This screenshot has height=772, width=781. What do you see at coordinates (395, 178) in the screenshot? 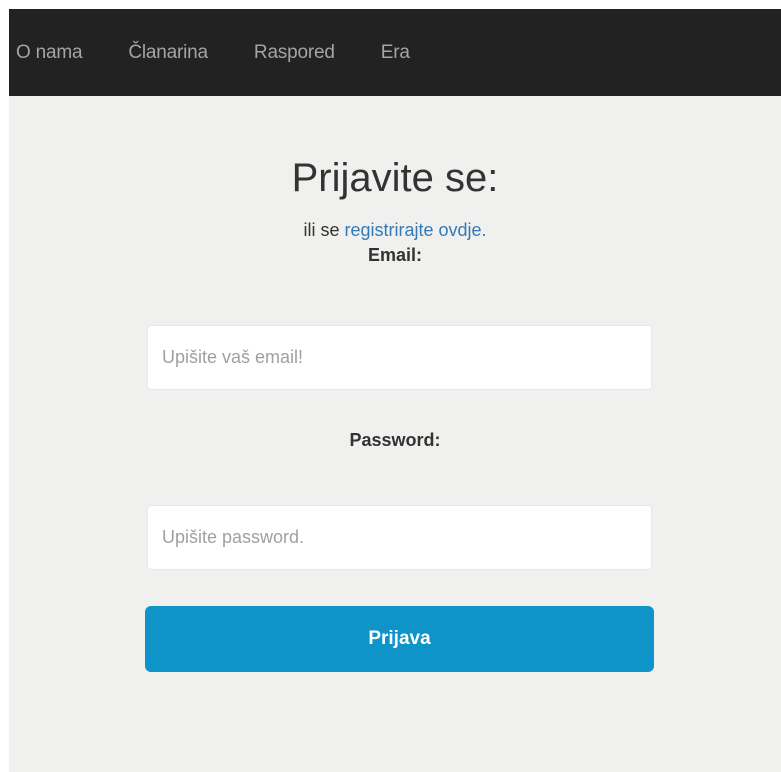
I see `page-title: Prijavite se:` at bounding box center [395, 178].